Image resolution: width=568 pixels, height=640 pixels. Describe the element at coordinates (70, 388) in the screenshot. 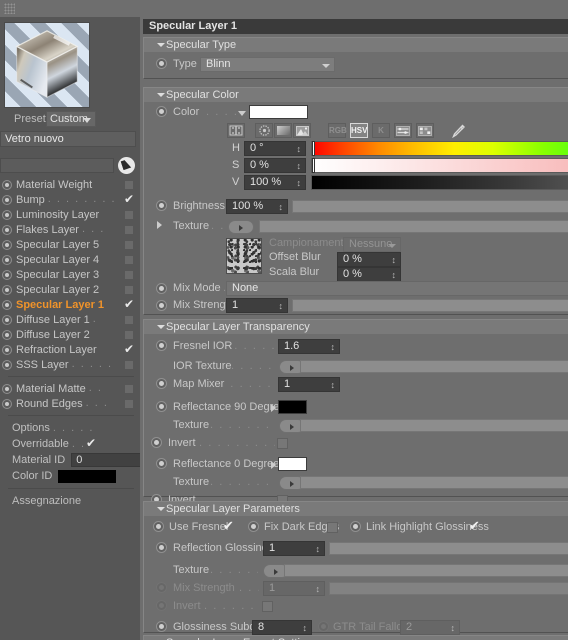

I see `list-item: Material Matte . .` at that location.